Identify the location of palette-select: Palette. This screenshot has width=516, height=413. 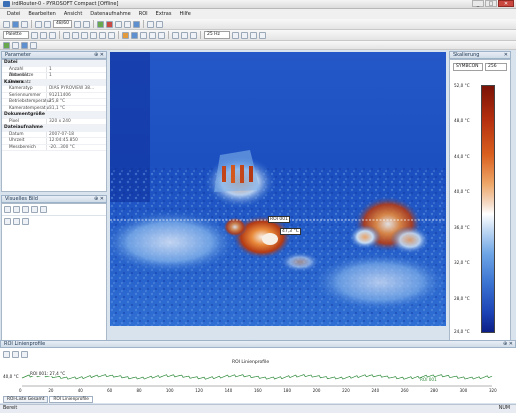
(16, 35).